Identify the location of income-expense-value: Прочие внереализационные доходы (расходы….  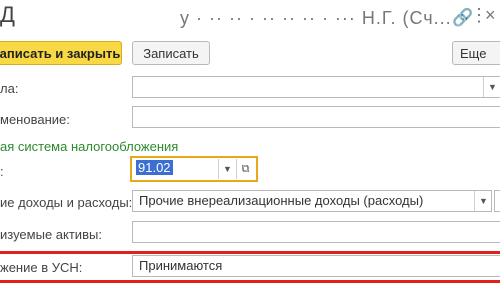
(281, 200).